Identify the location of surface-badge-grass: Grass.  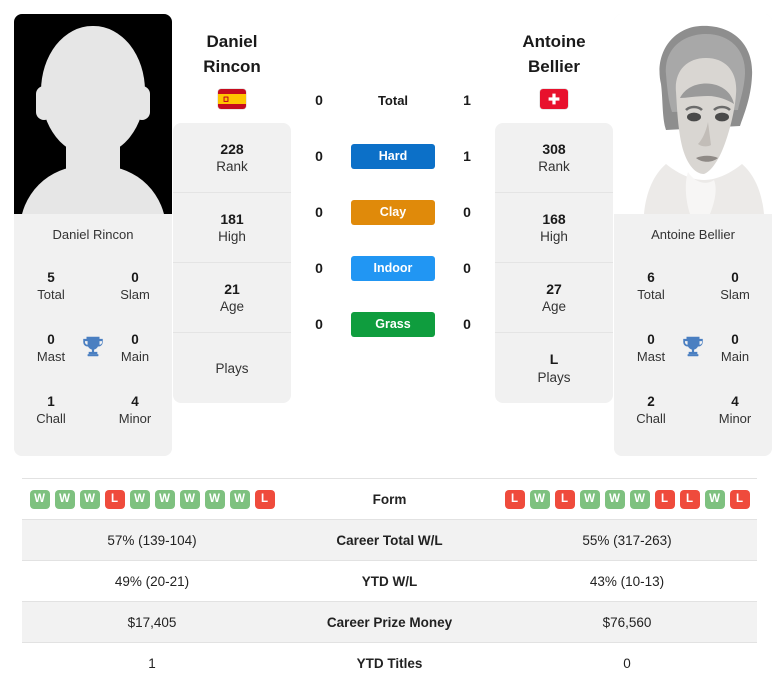
(393, 324).